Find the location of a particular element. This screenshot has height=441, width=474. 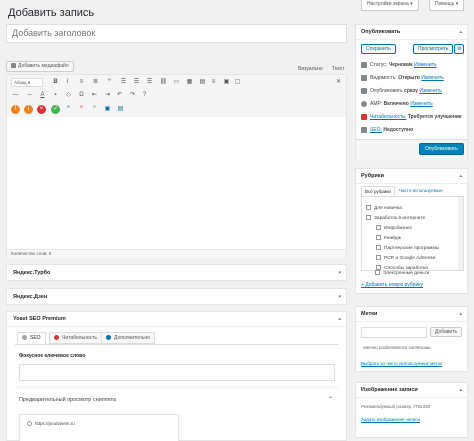

category-item: Инфобизнес is located at coordinates (394, 229).